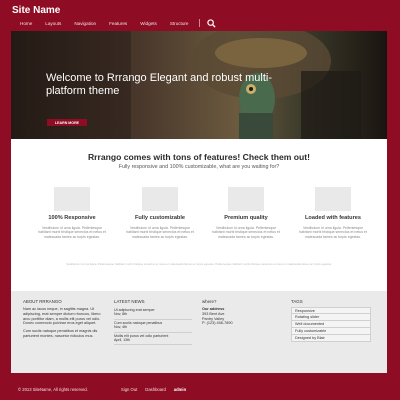 The width and height of the screenshot is (400, 400). What do you see at coordinates (211, 23) in the screenshot?
I see `search-icon` at bounding box center [211, 23].